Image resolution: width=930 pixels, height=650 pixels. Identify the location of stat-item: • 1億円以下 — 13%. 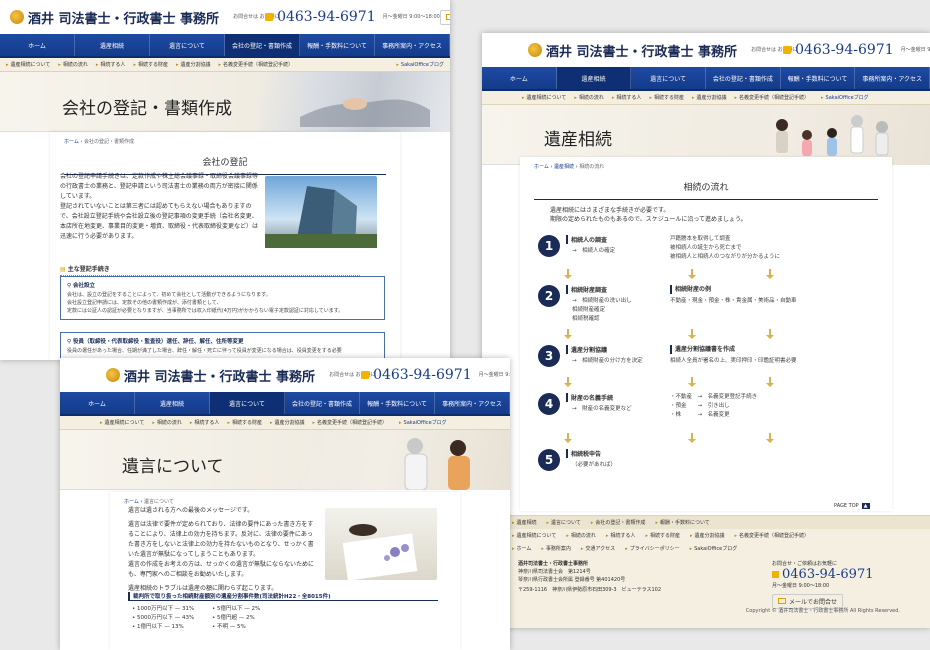
(172, 626).